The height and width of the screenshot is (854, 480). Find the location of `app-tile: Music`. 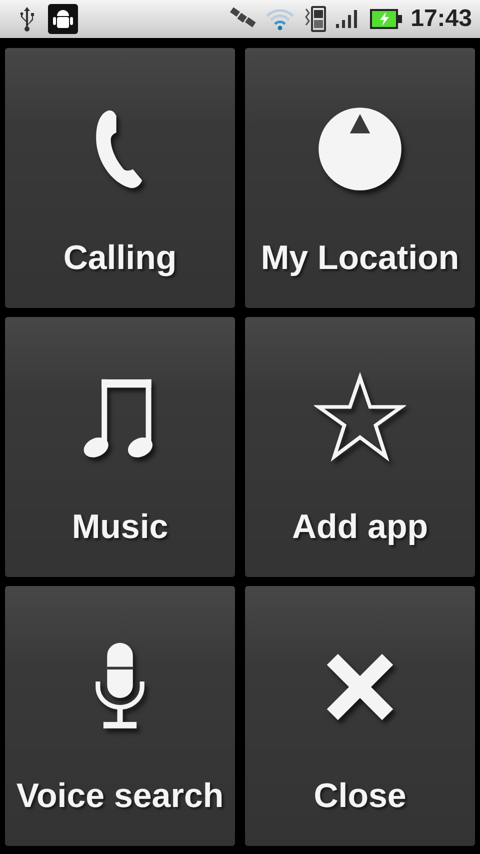

app-tile: Music is located at coordinates (120, 447).